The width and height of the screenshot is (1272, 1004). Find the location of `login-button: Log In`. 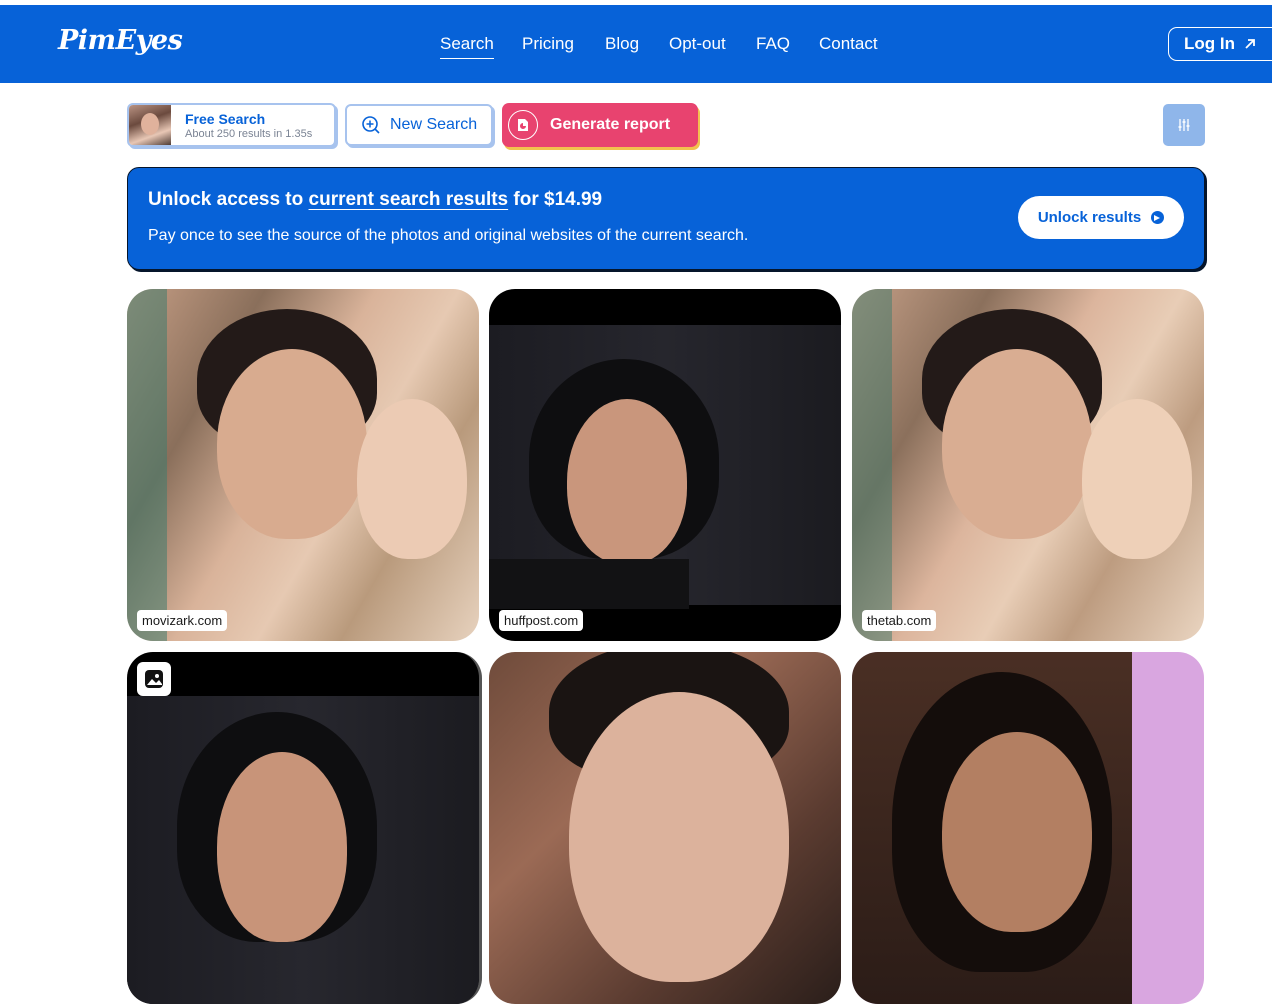

login-button: Log In is located at coordinates (1220, 44).